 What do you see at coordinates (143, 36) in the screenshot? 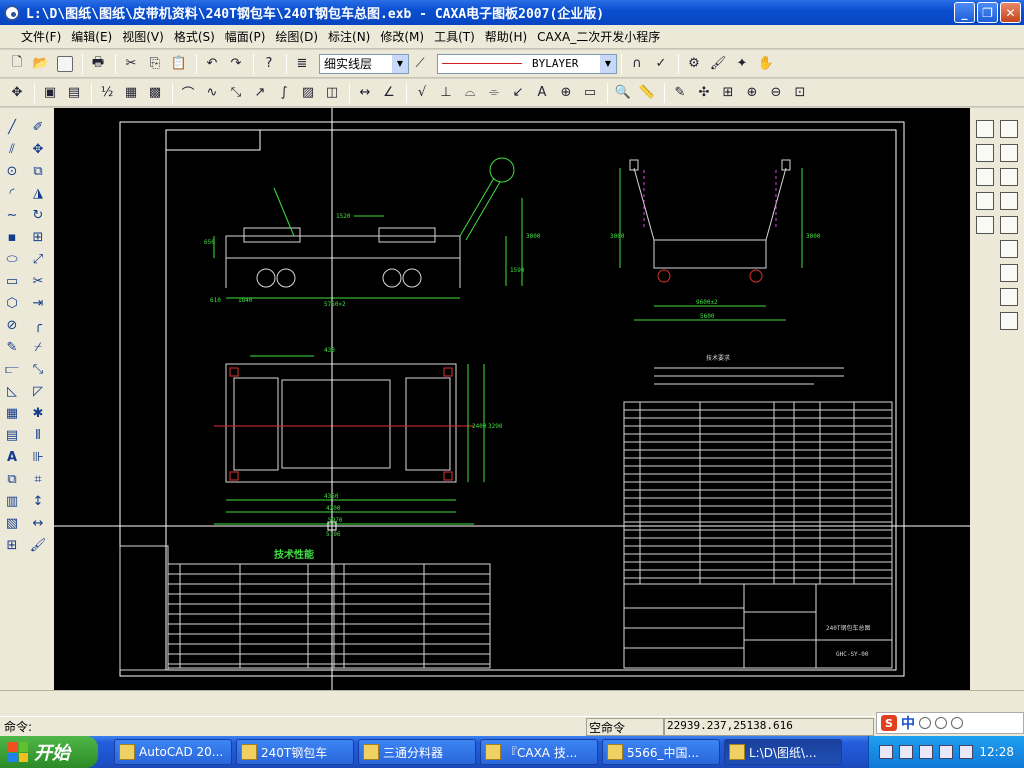
I see `menu-view: 视图(V)` at bounding box center [143, 36].